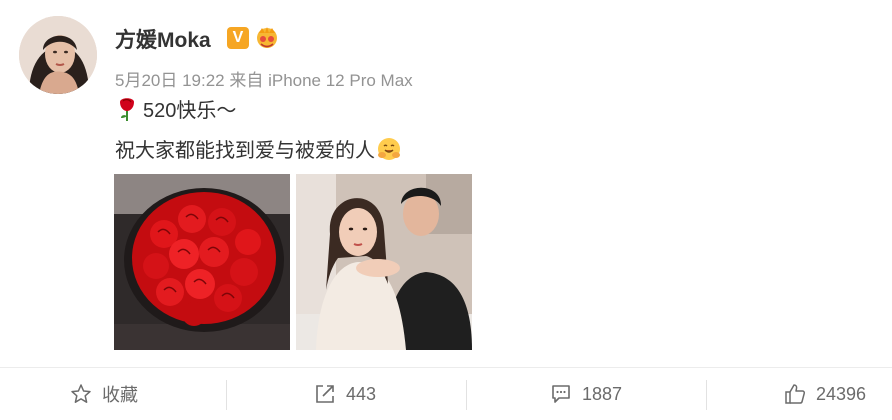 The height and width of the screenshot is (420, 892). I want to click on share-button: 443, so click(345, 394).